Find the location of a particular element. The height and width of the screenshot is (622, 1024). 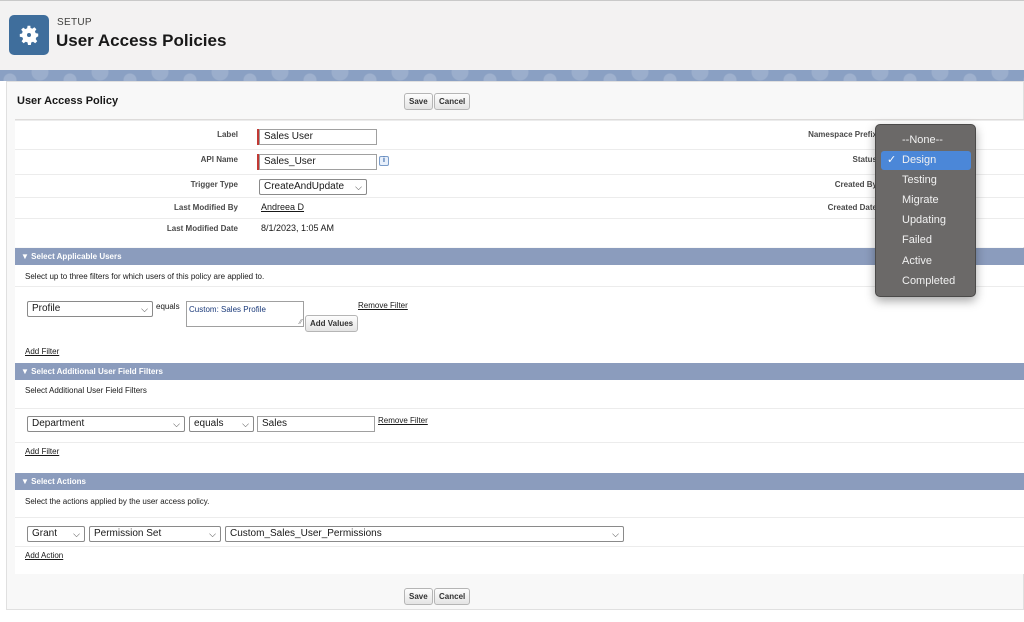

action-target-value: Custom_Sales_User_Permissions is located at coordinates (306, 533).